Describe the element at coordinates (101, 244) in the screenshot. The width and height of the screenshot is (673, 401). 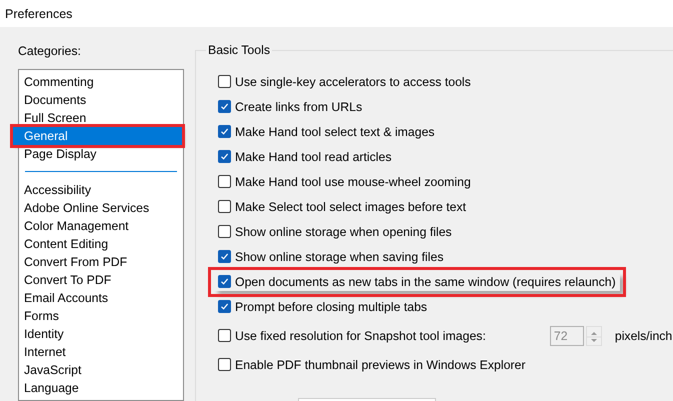
I see `category-item: Content Editing` at that location.